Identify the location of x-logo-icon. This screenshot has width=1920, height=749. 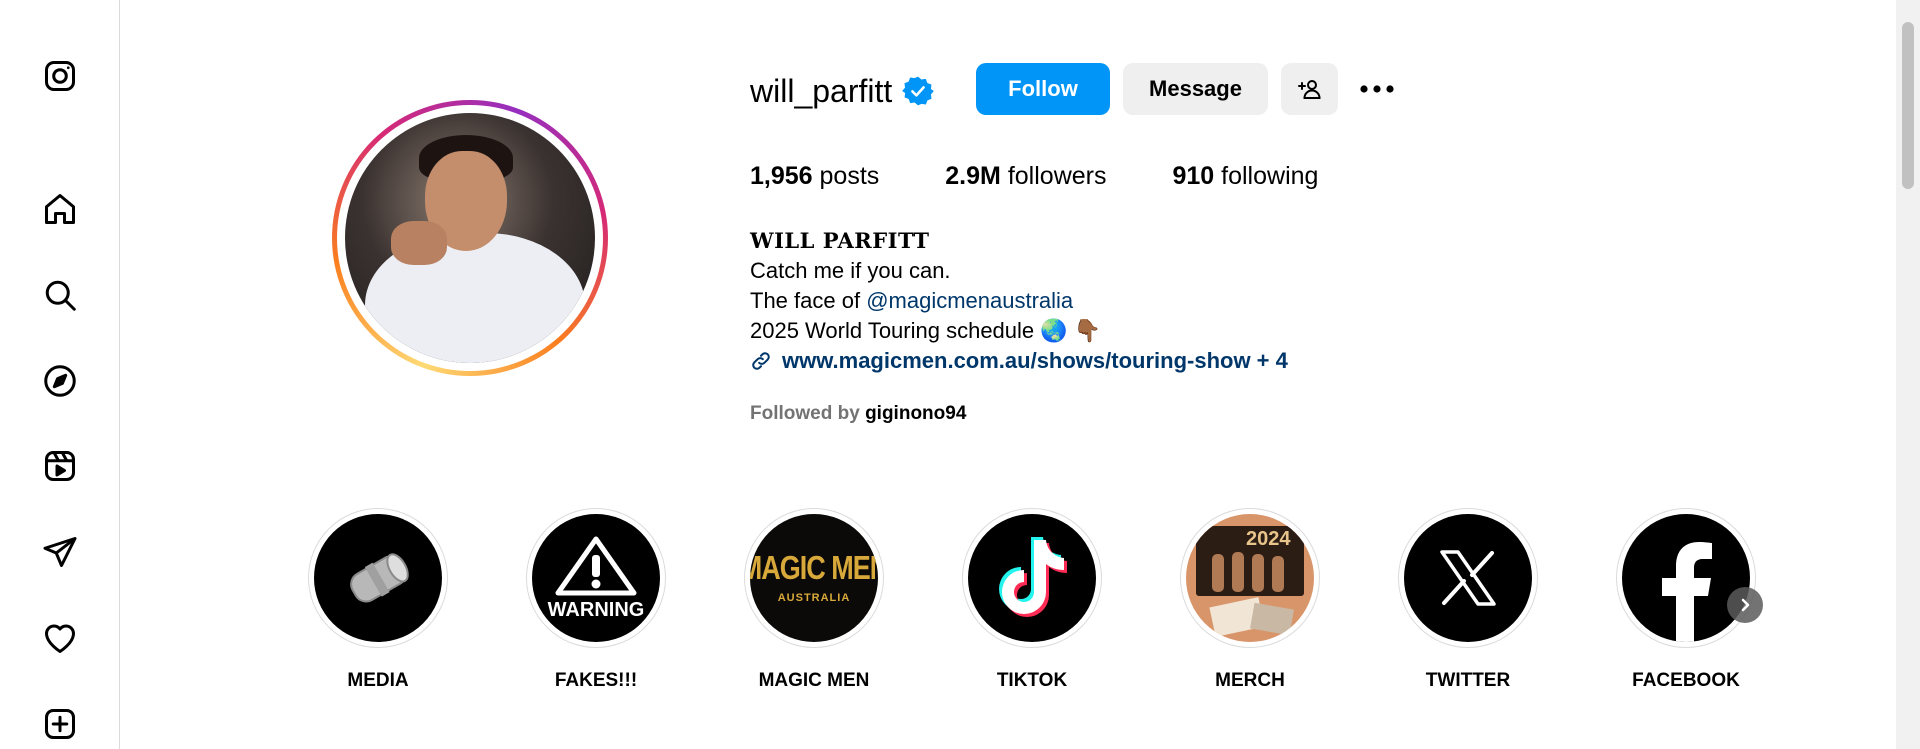
(1468, 578).